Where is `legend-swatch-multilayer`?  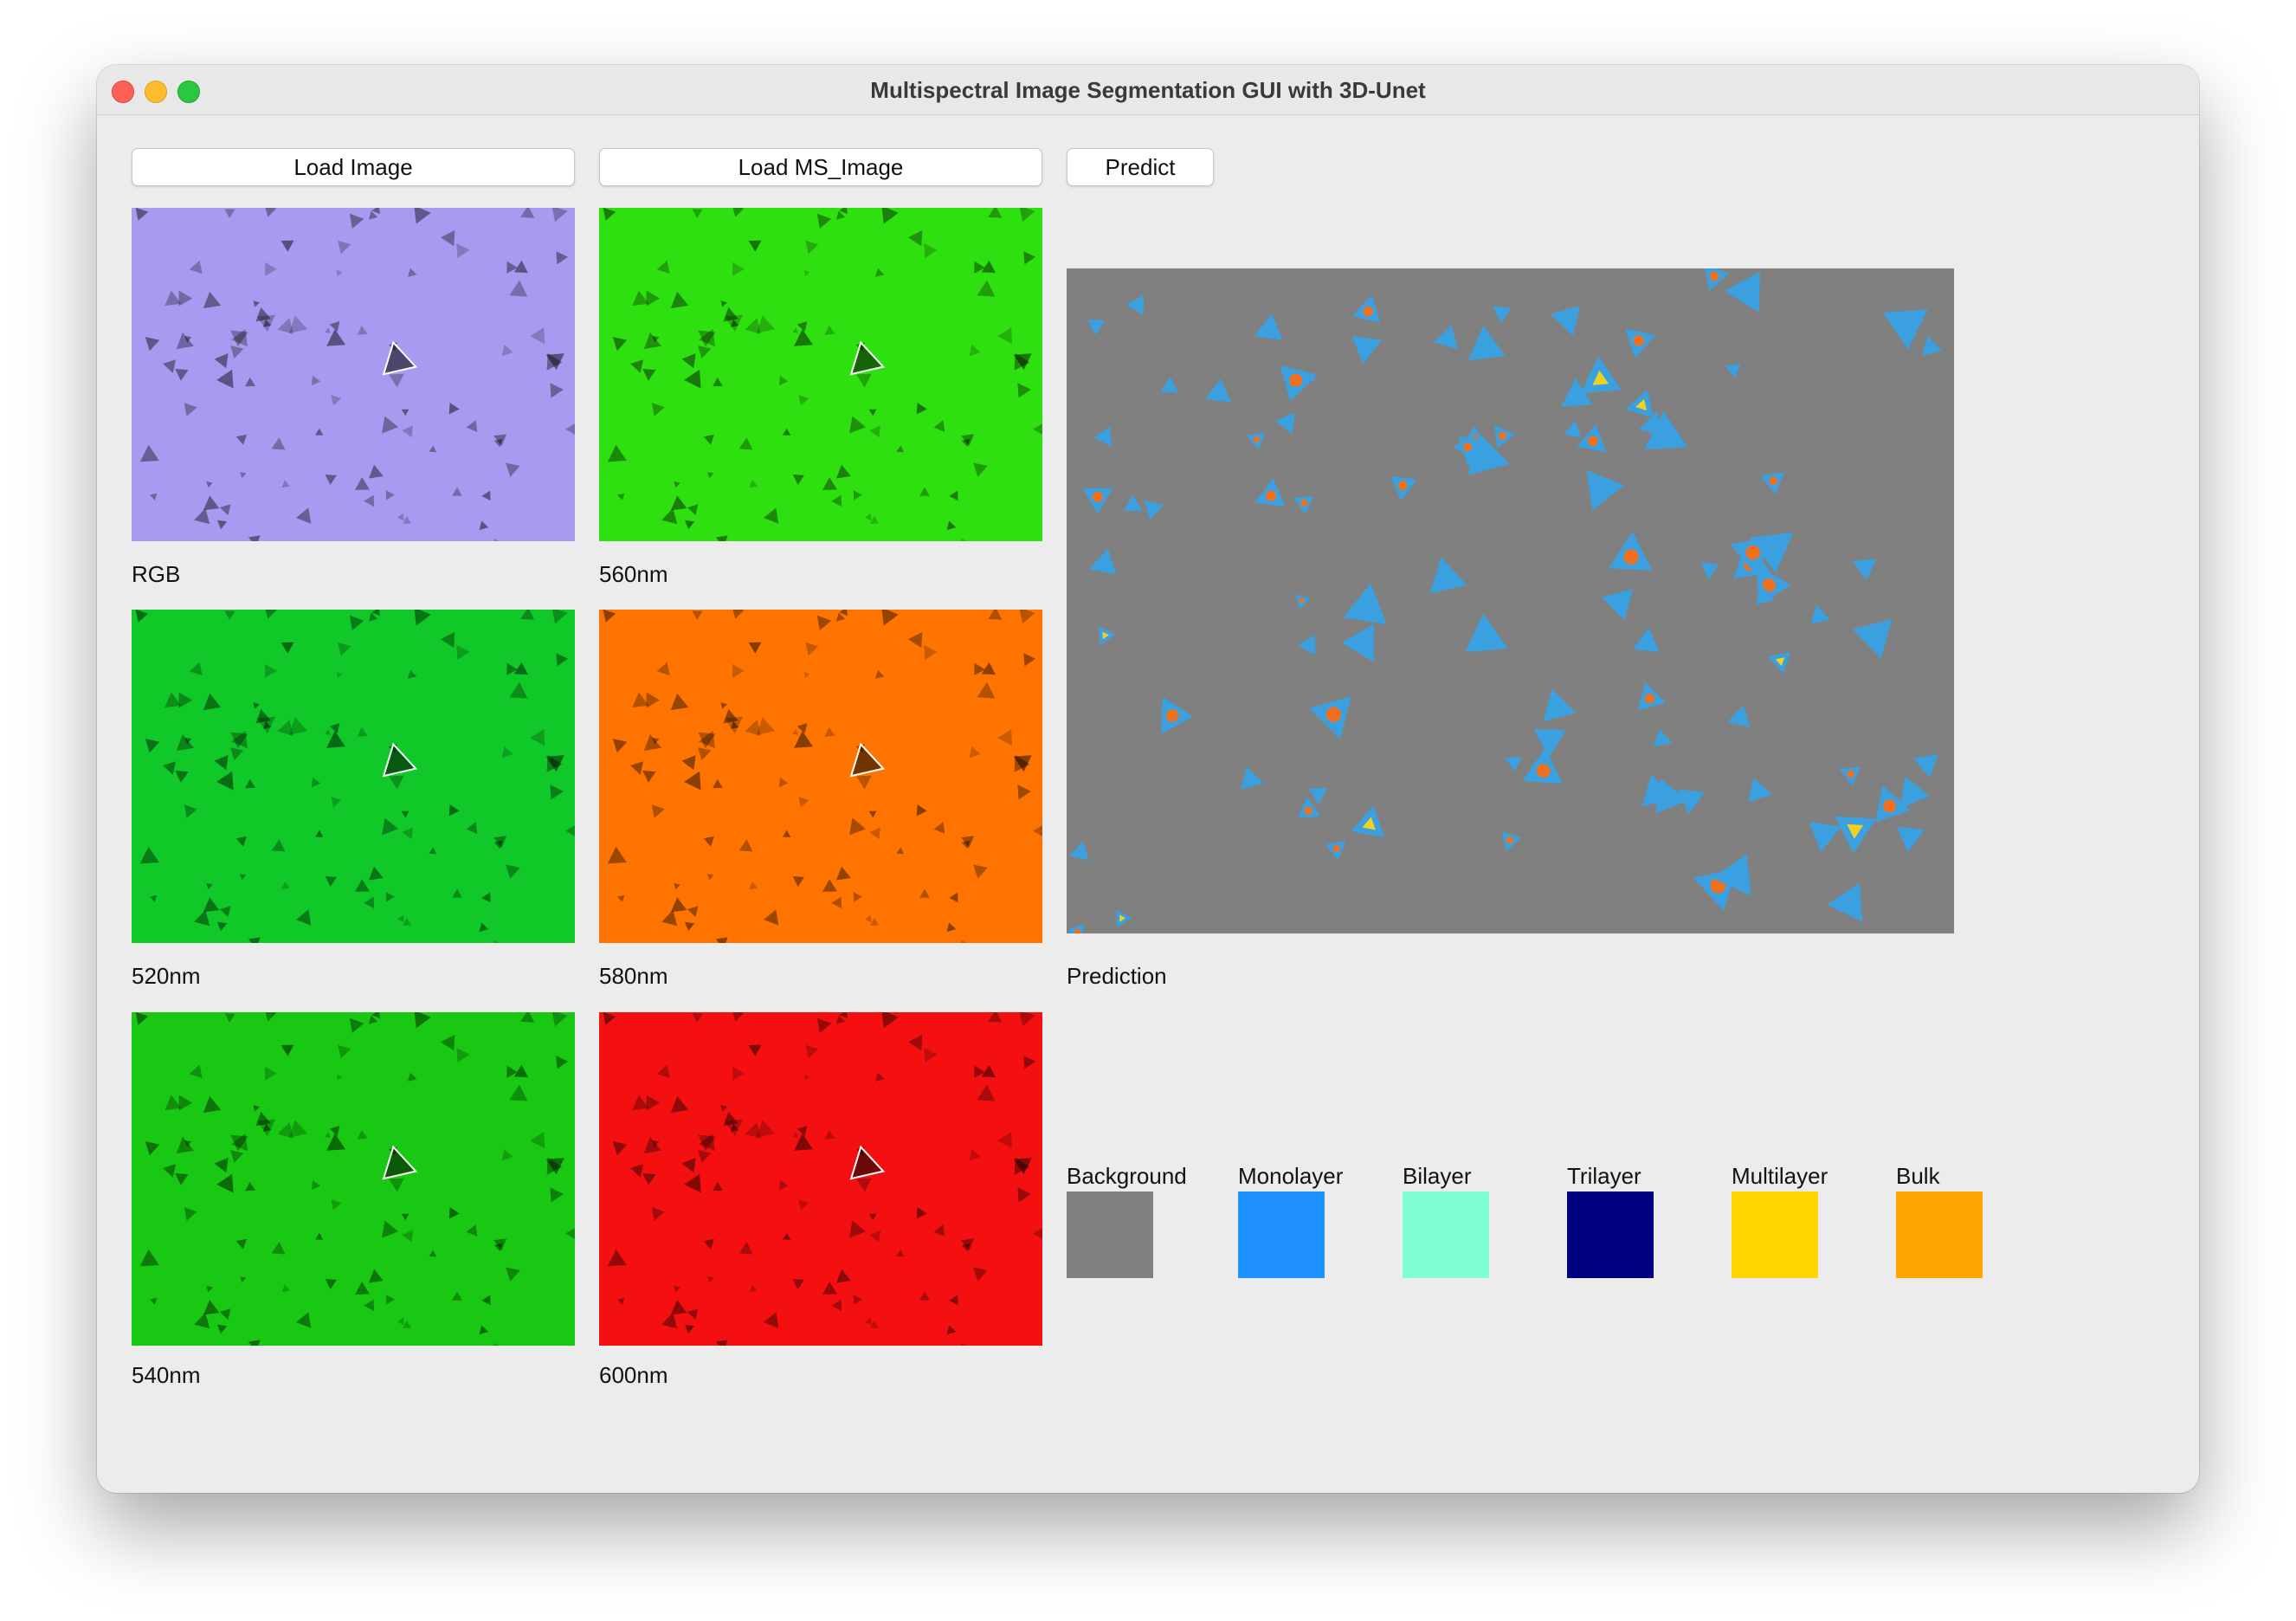 legend-swatch-multilayer is located at coordinates (1775, 1235).